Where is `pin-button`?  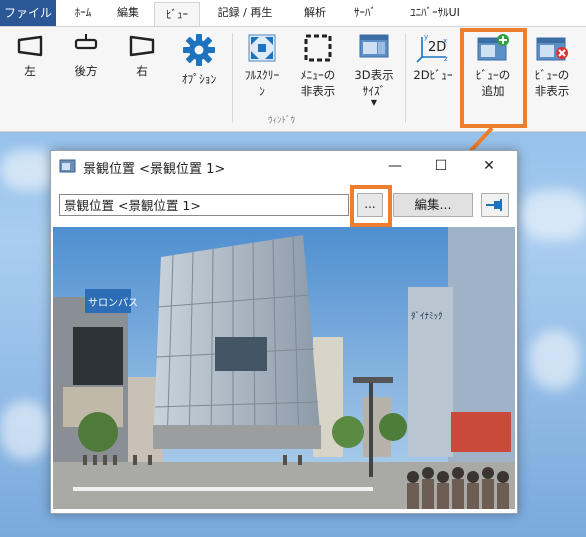
pin-button is located at coordinates (495, 205).